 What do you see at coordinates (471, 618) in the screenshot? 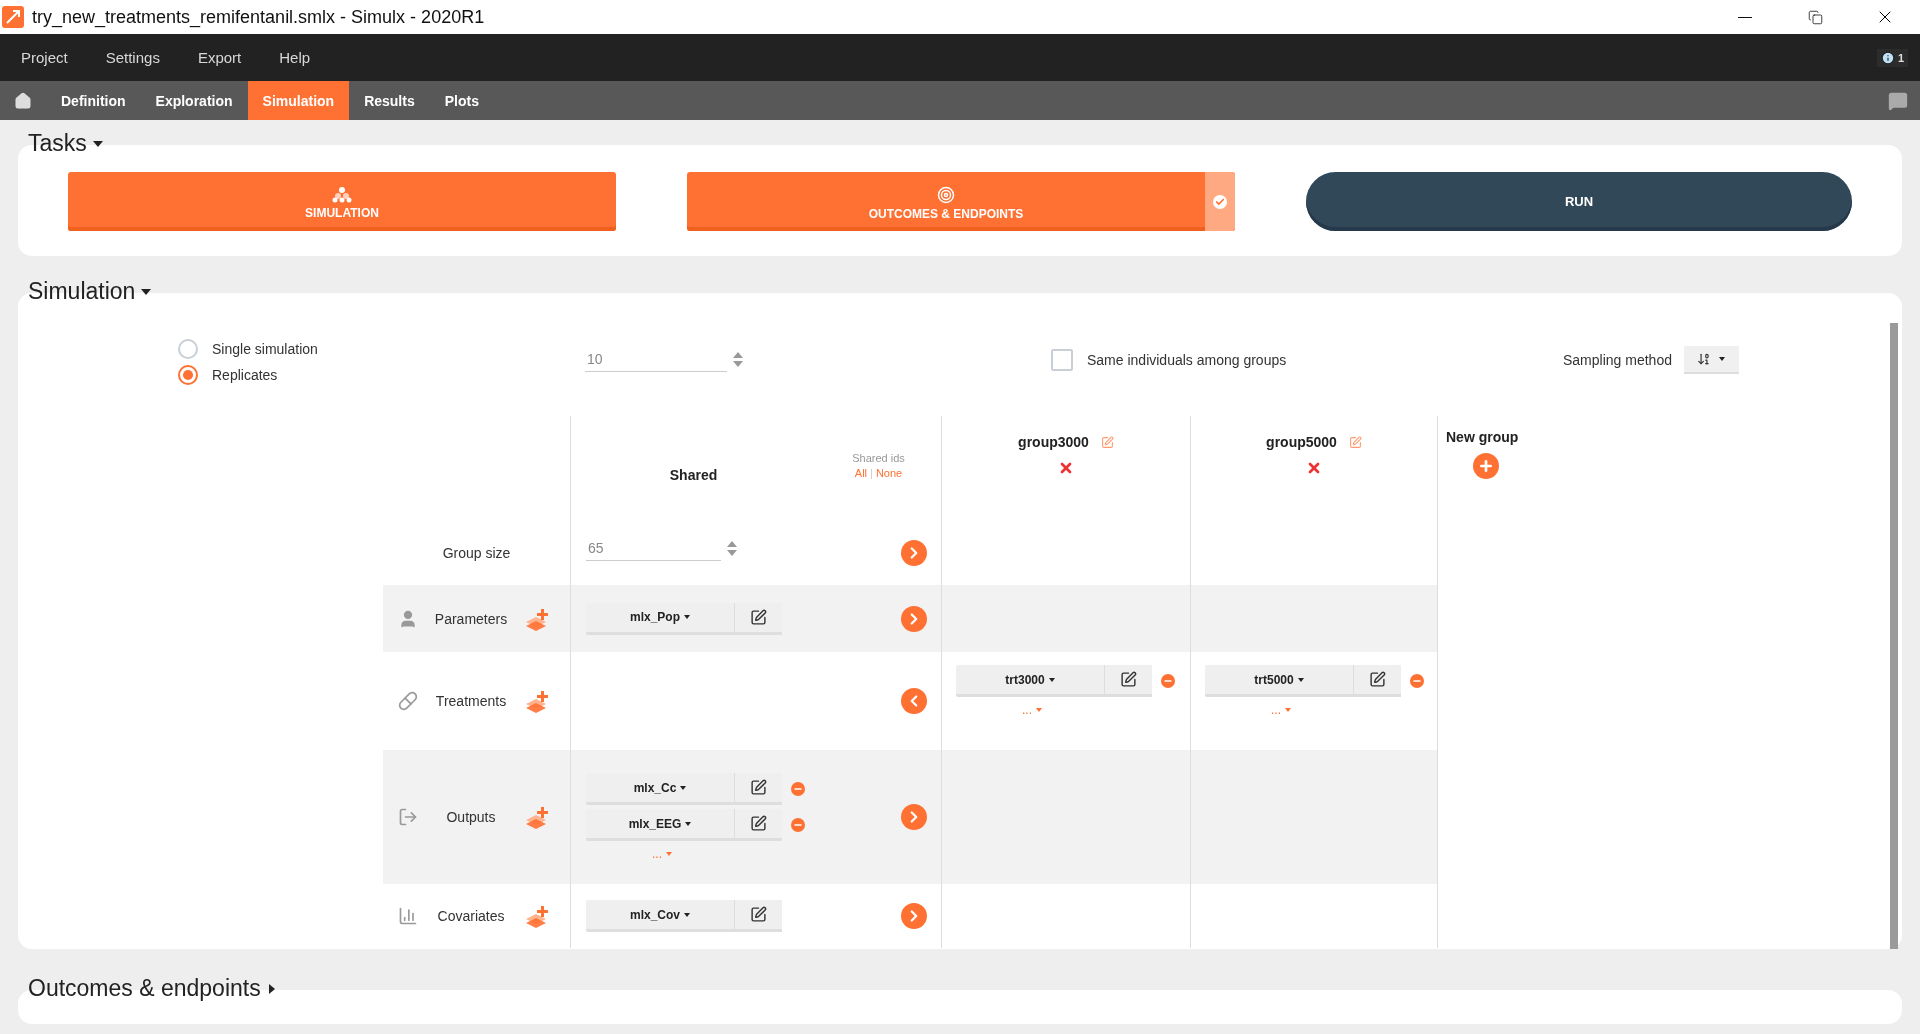
I see `row-label: Parameters` at bounding box center [471, 618].